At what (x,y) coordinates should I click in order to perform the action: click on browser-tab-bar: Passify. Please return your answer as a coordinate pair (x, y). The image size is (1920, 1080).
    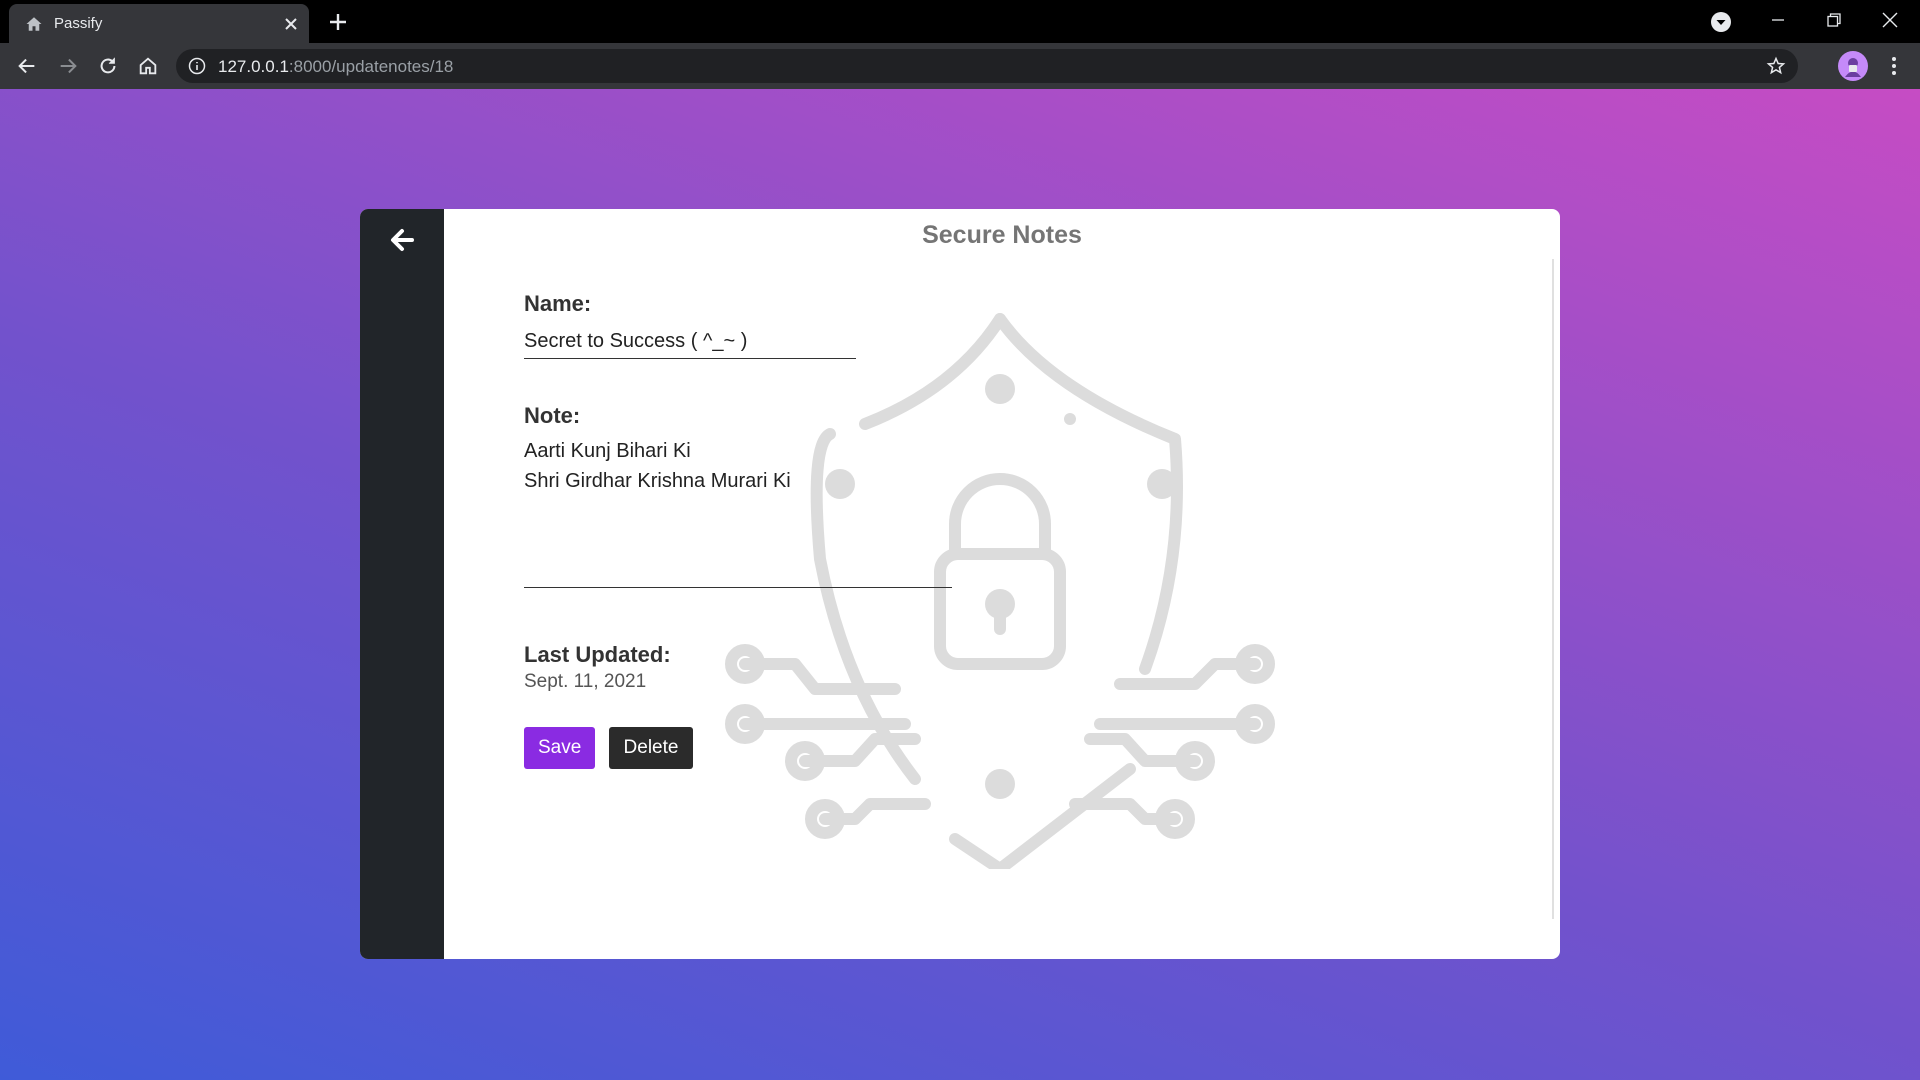
    Looking at the image, I should click on (960, 21).